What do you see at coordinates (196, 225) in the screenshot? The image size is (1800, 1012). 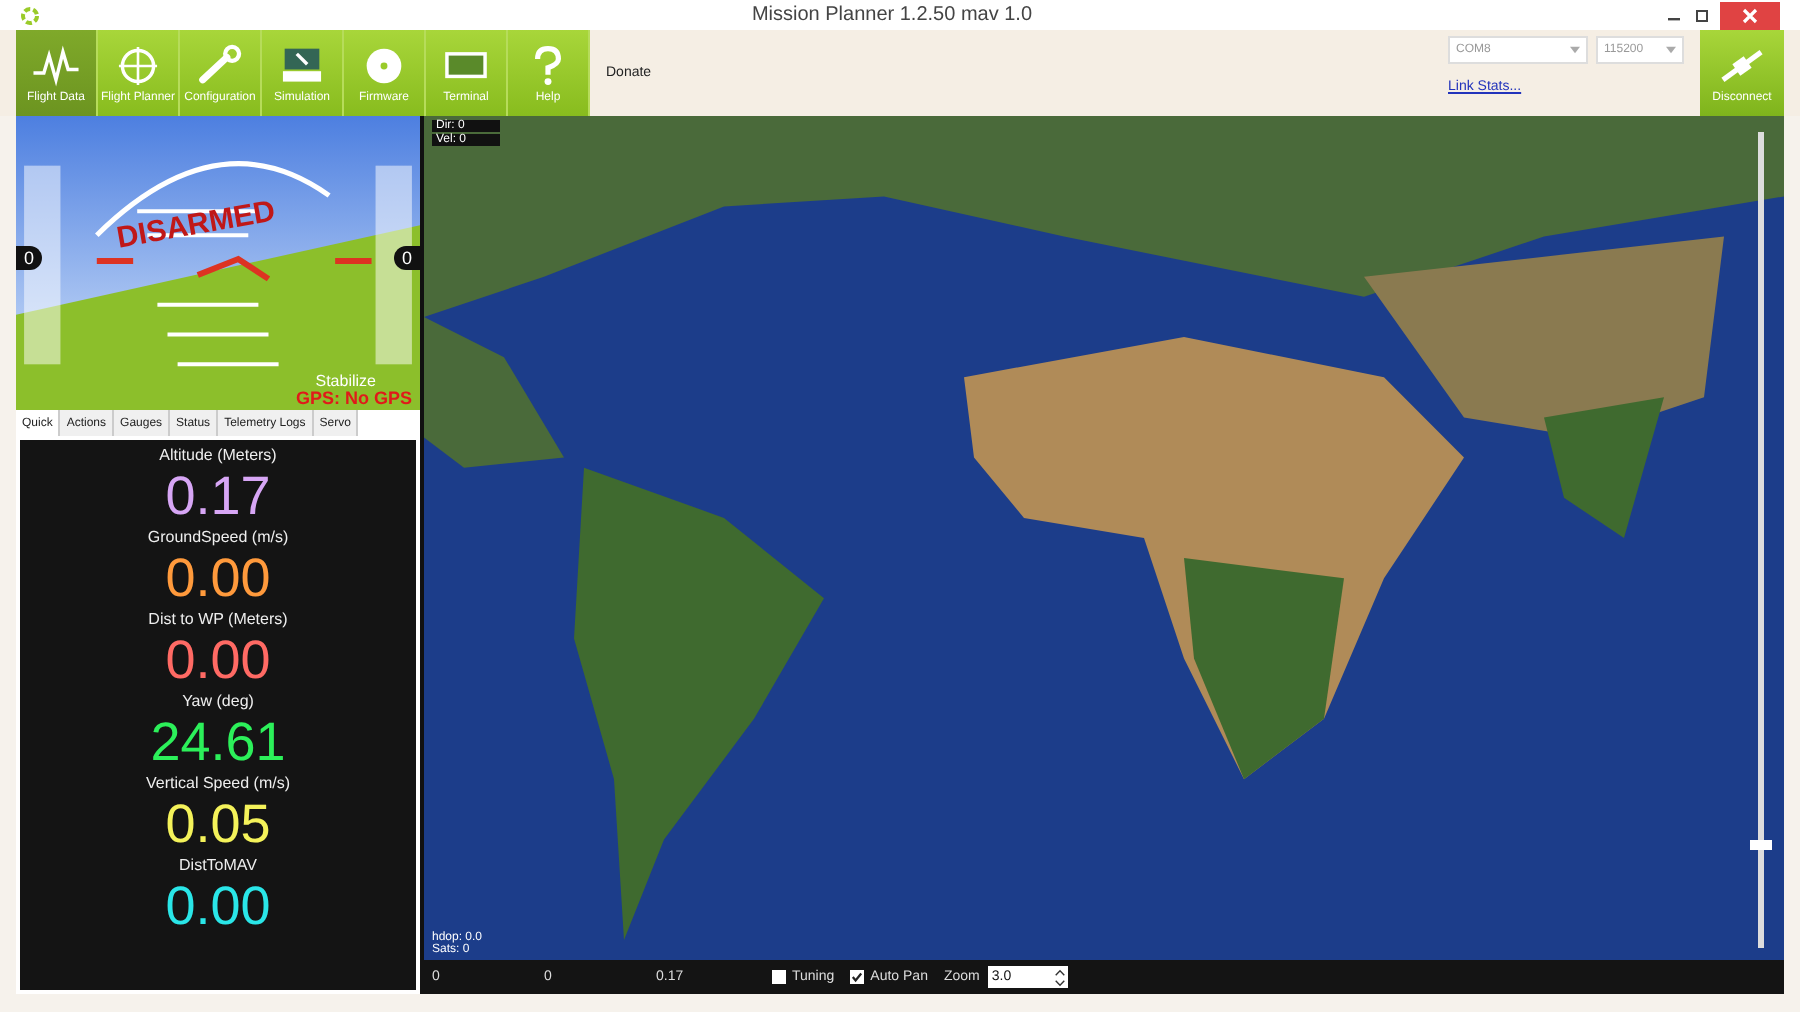 I see `armed-status: DISARMED` at bounding box center [196, 225].